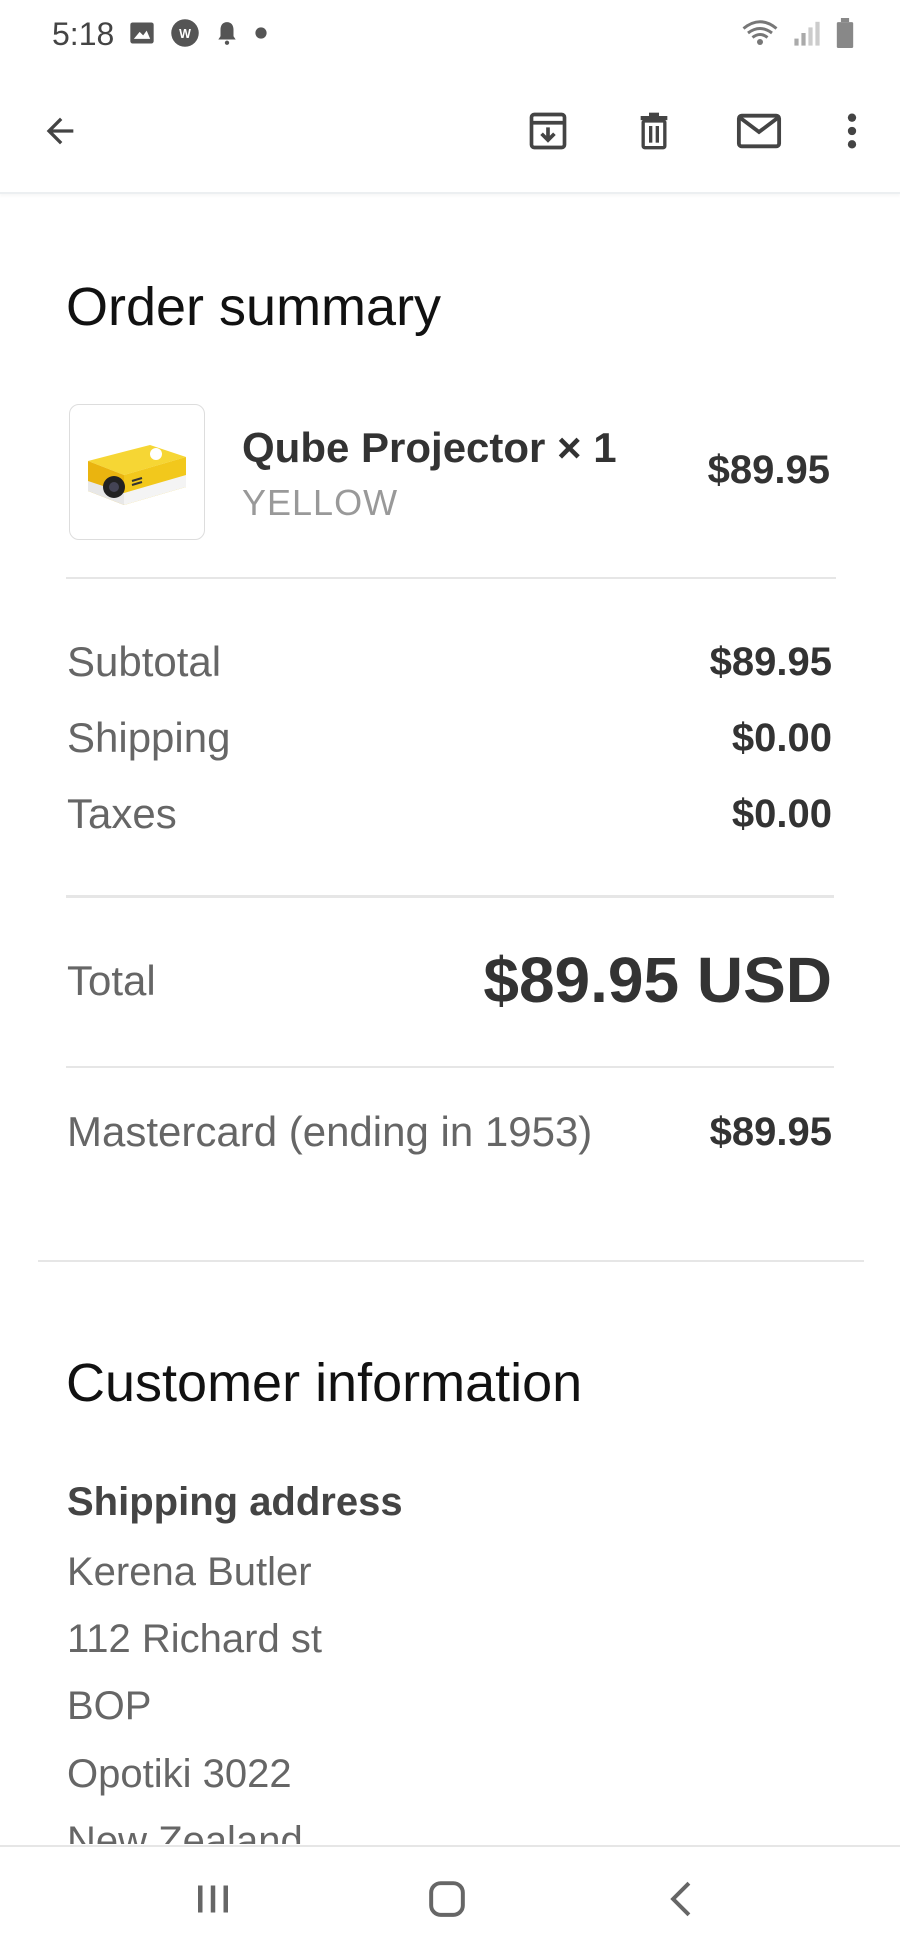 The width and height of the screenshot is (900, 1952). I want to click on home-button, so click(447, 1899).